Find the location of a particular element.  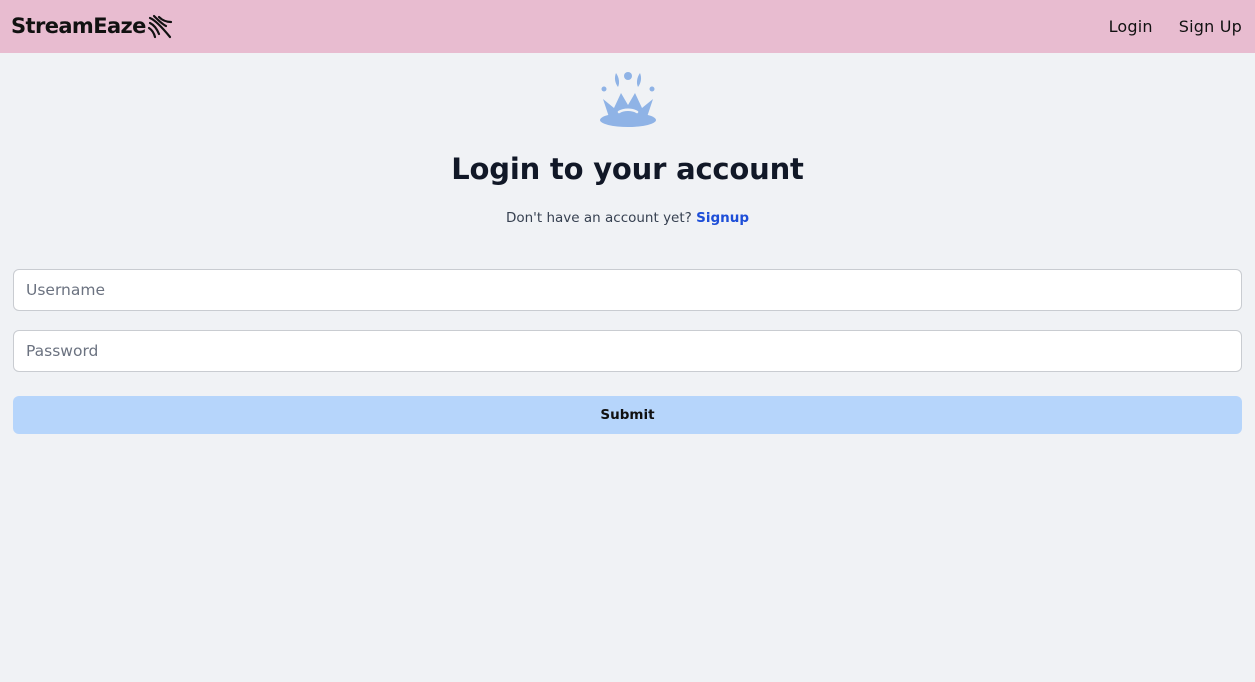

signup-prompt: Don't have an account yet? Signup is located at coordinates (627, 218).